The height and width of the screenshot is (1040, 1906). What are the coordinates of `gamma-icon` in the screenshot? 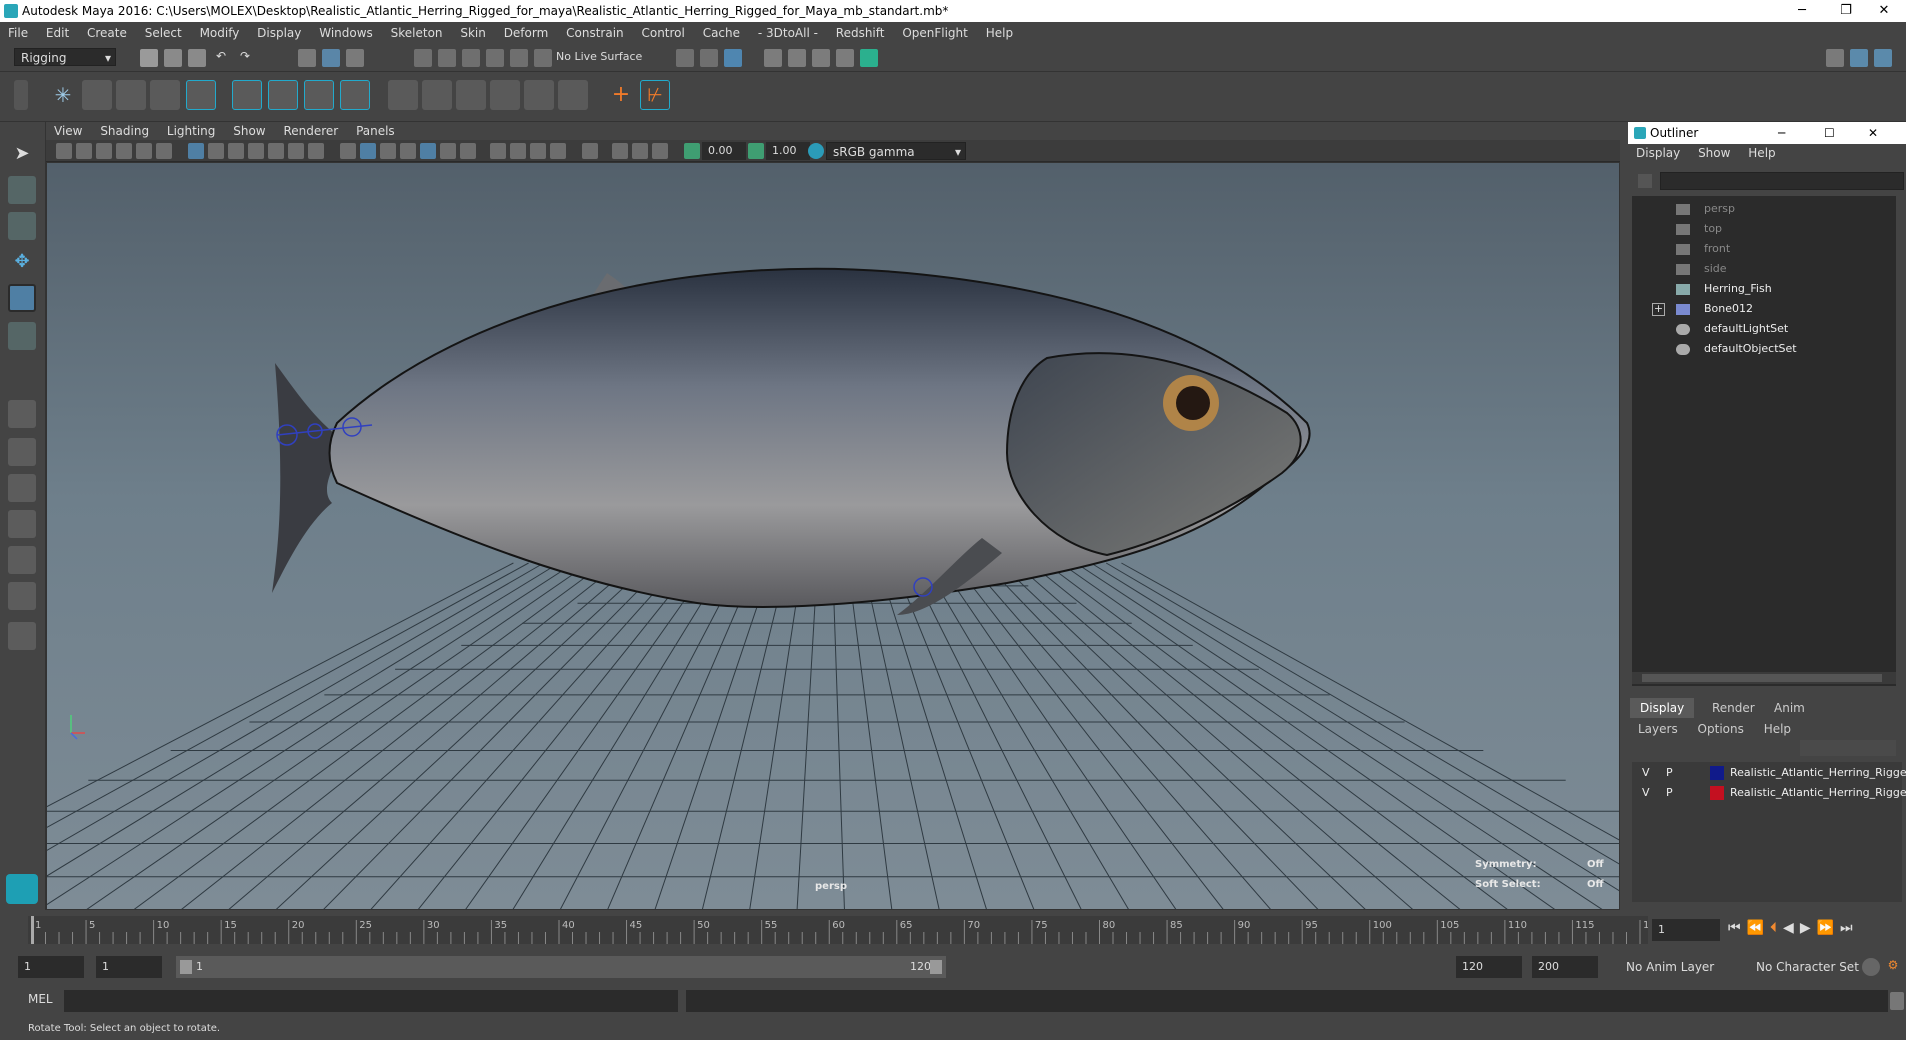 It's located at (756, 151).